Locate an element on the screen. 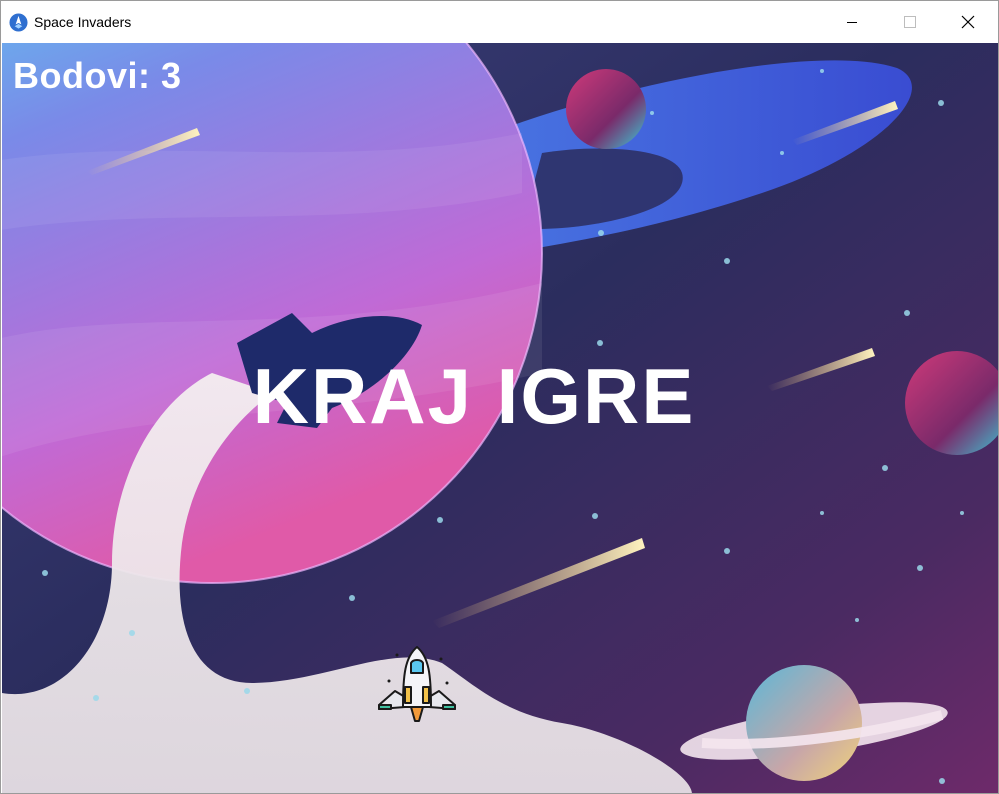  score-label: Bodovi: 3 is located at coordinates (97, 75).